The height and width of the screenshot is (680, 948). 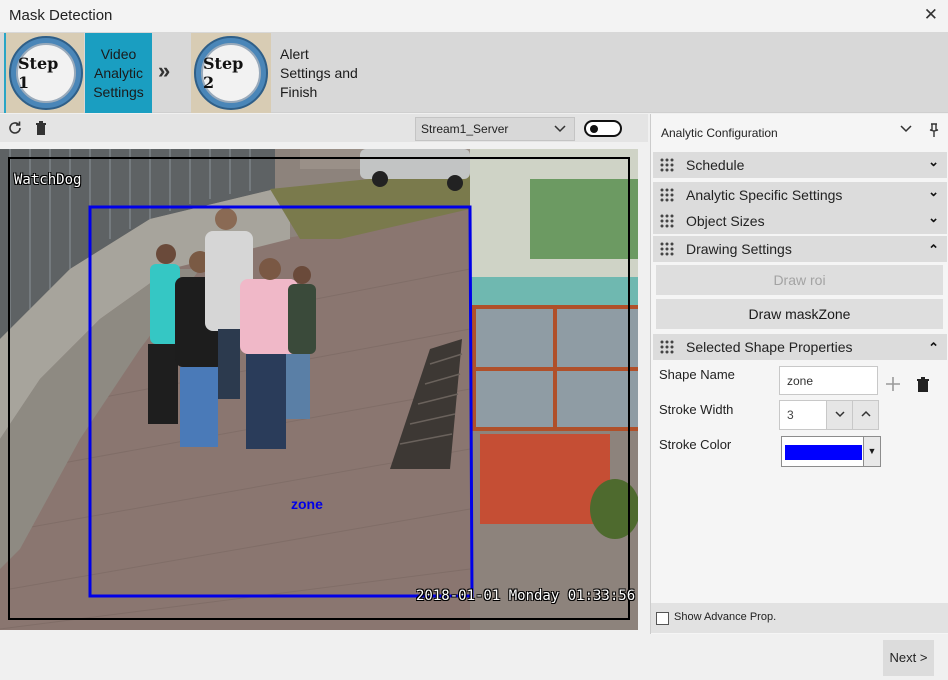 I want to click on next-button: Next >, so click(x=908, y=658).